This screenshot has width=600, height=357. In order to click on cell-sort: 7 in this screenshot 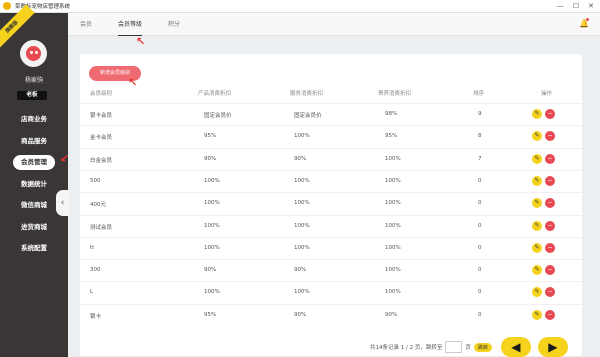, I will do `click(480, 158)`.